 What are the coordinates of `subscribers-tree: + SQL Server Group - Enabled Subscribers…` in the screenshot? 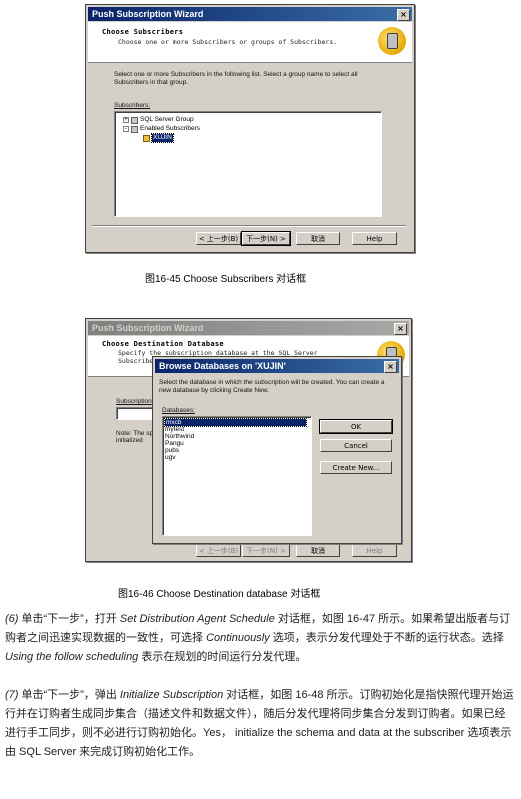 It's located at (248, 164).